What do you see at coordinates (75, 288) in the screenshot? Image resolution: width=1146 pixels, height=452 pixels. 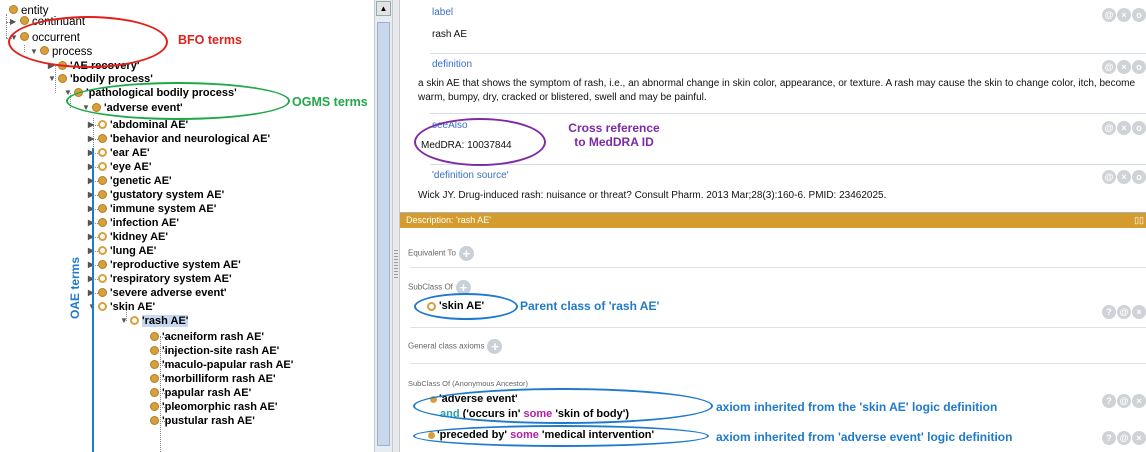 I see `oae-terms-label: OAE terms` at bounding box center [75, 288].